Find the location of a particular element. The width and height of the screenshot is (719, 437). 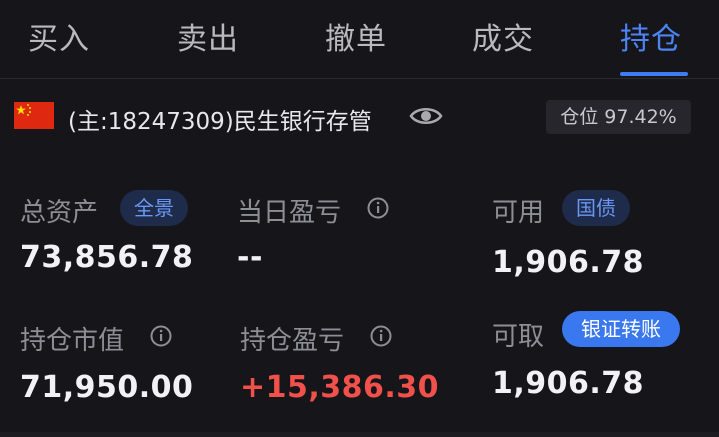

tab-sell: 卖出 is located at coordinates (208, 36).